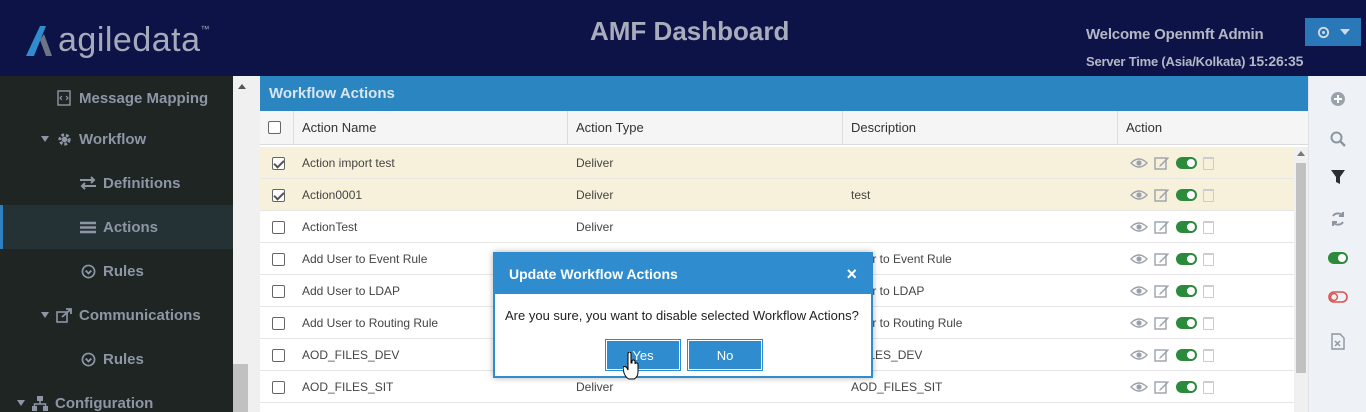  What do you see at coordinates (116, 315) in the screenshot?
I see `sidebar-item-communications: Communications` at bounding box center [116, 315].